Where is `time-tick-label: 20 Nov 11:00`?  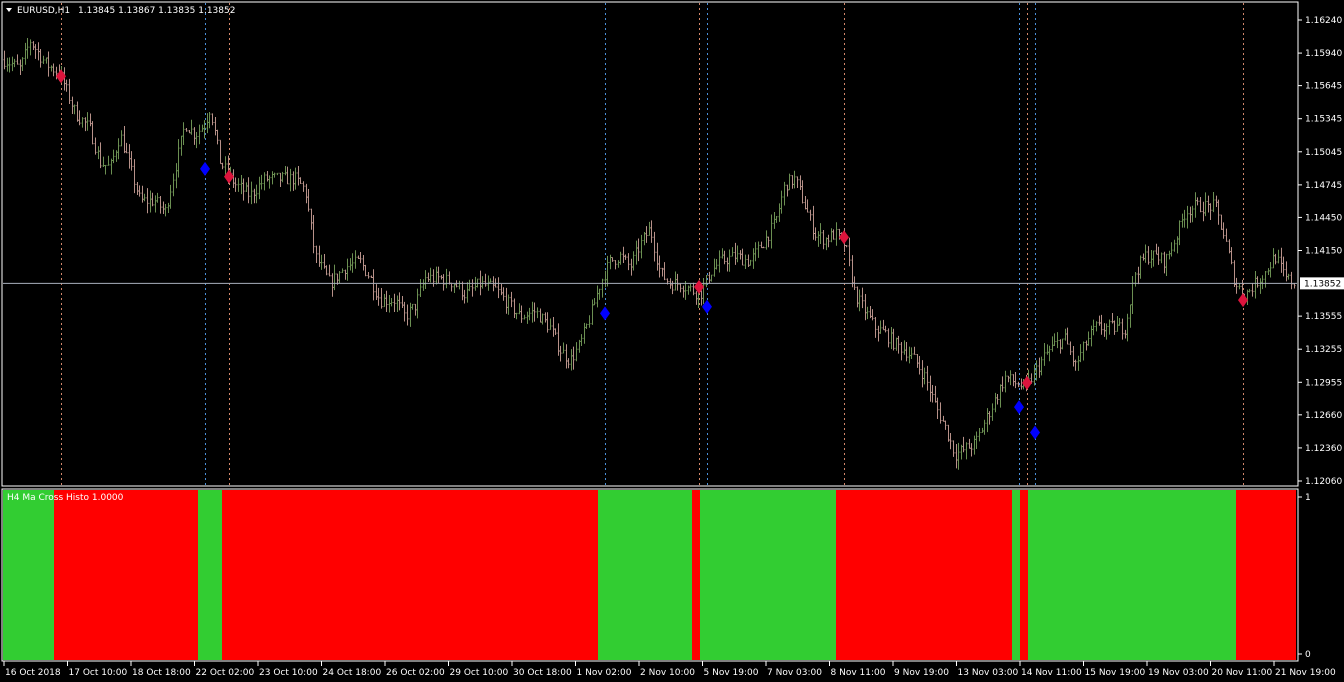
time-tick-label: 20 Nov 11:00 is located at coordinates (1242, 673).